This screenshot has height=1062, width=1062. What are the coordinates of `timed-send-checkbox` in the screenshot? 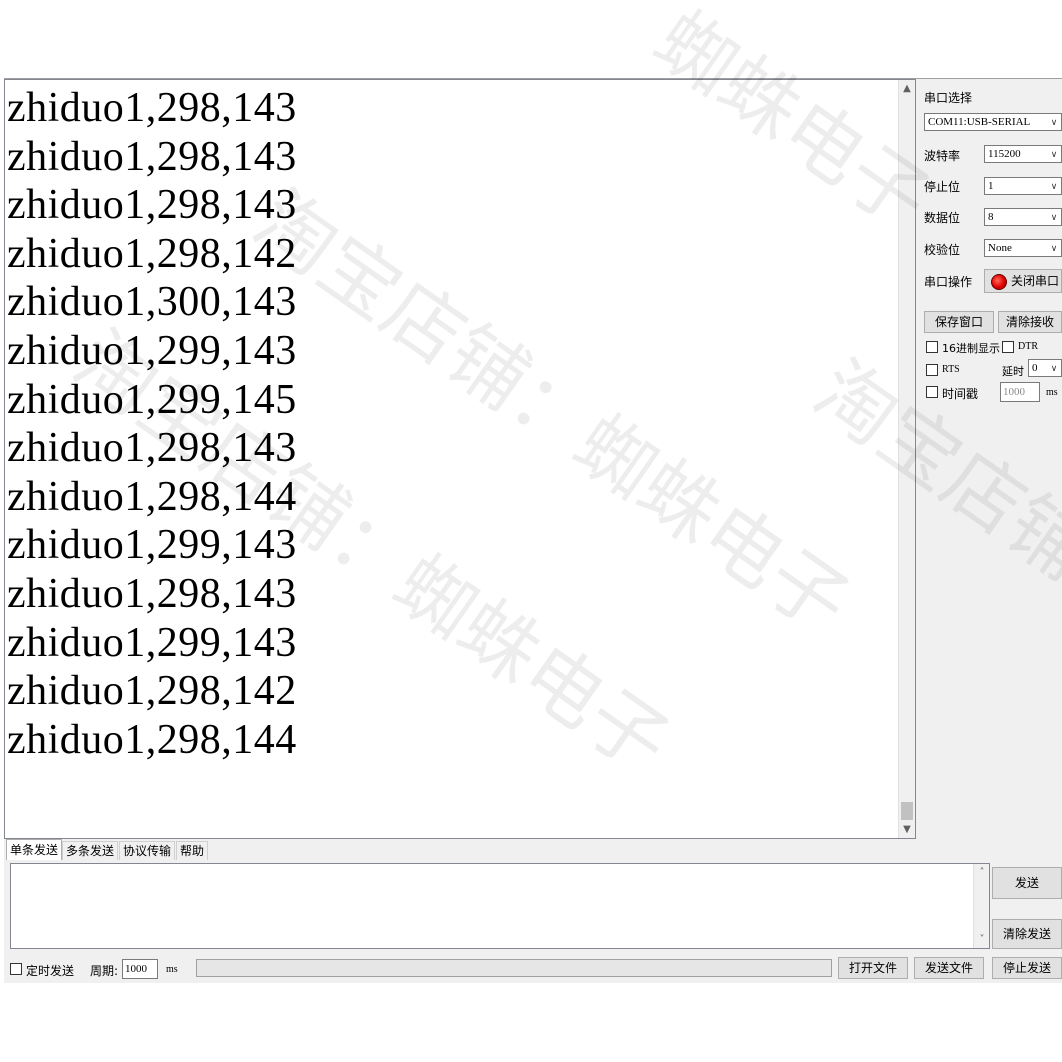 It's located at (16, 969).